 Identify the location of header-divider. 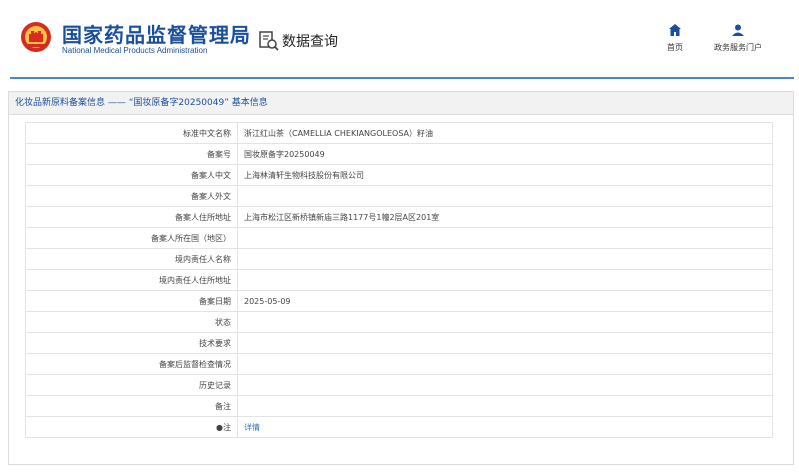
(402, 78).